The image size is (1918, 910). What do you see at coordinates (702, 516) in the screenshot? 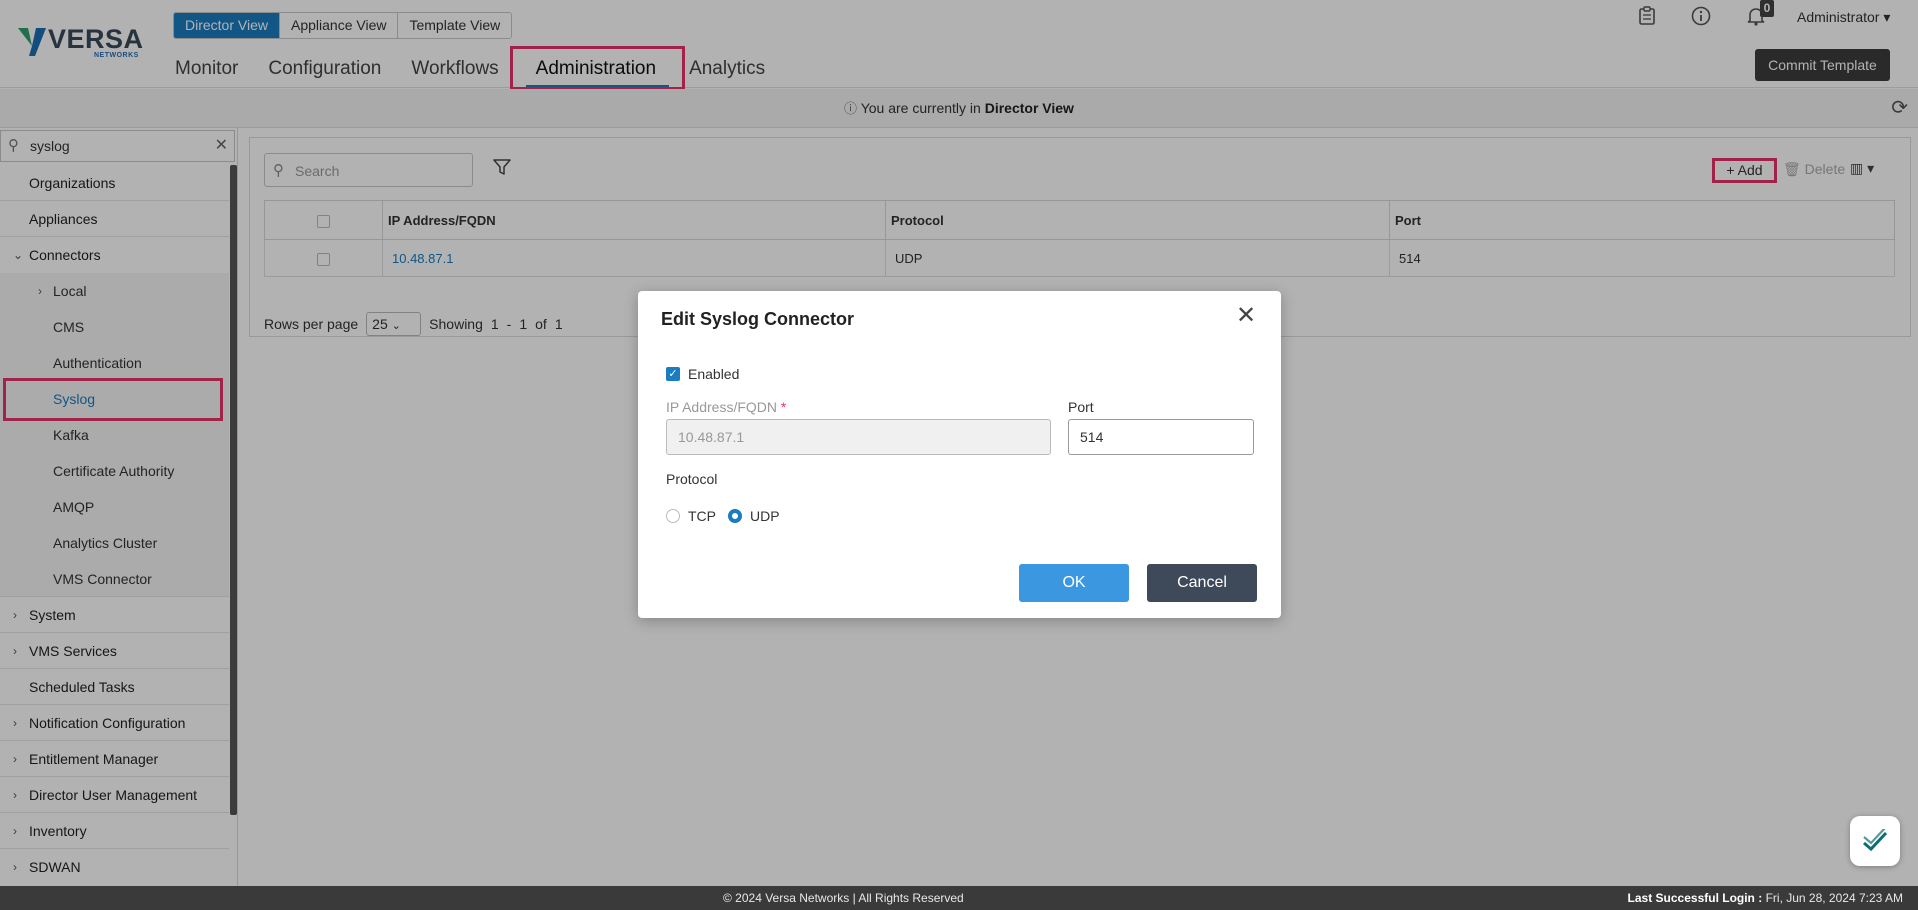
I see `protocol-radio-tcp-label: TCP` at bounding box center [702, 516].